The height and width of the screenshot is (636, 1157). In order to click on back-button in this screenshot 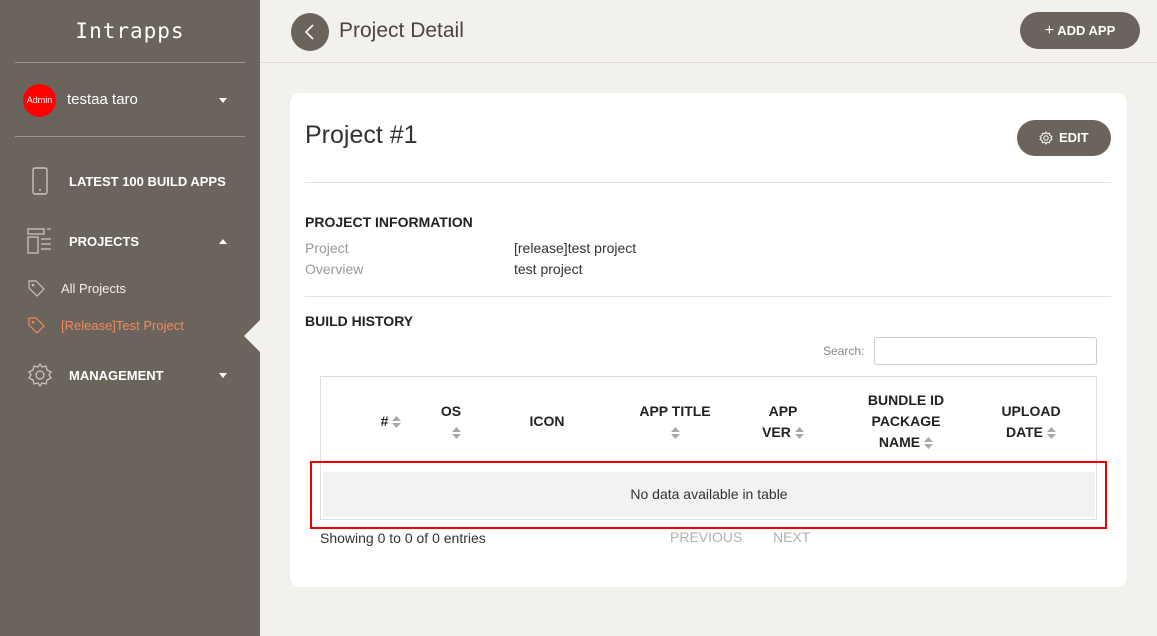, I will do `click(310, 32)`.